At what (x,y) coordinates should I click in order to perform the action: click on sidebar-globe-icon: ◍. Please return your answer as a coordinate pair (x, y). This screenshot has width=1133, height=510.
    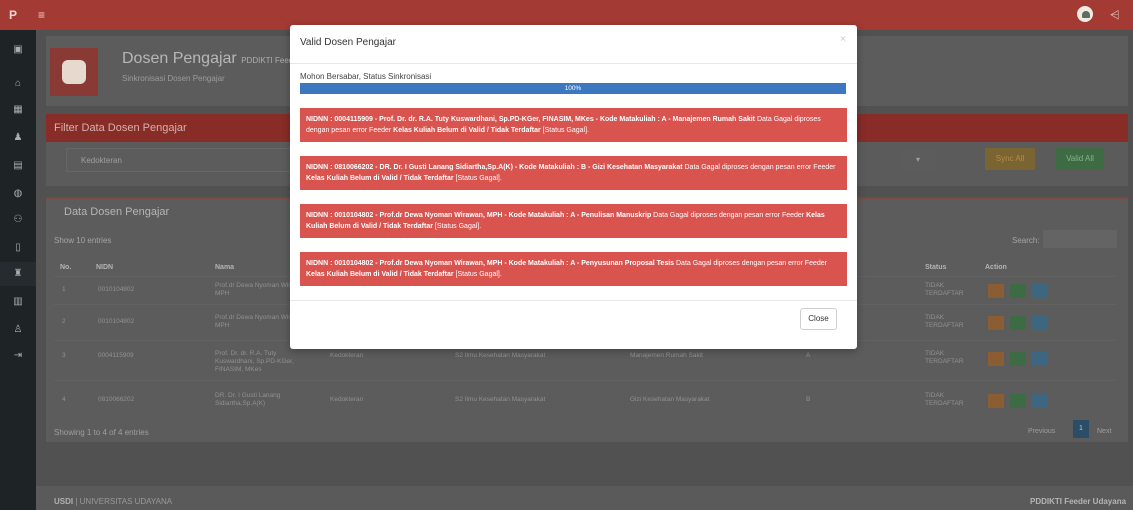
    Looking at the image, I should click on (18, 194).